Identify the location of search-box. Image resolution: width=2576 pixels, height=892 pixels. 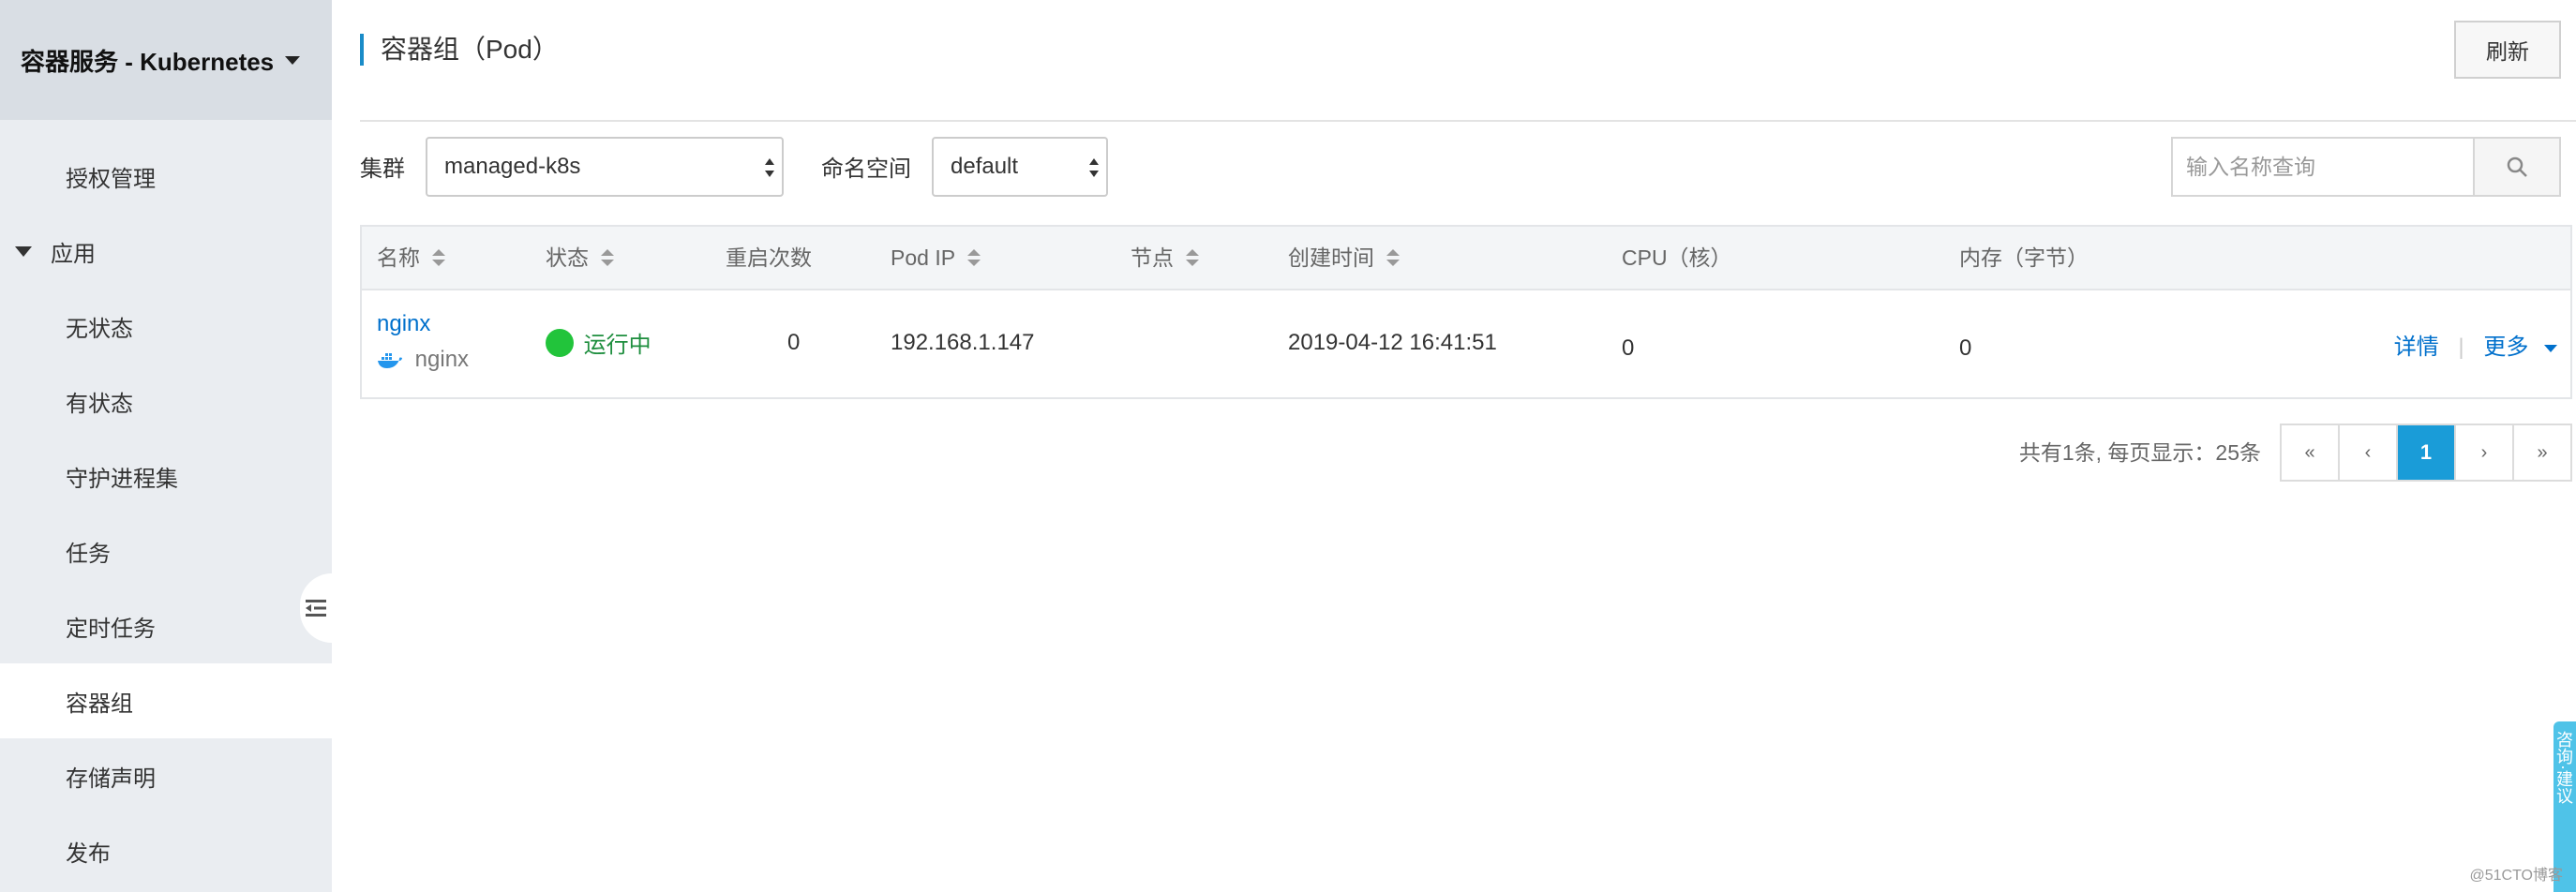
(2366, 167).